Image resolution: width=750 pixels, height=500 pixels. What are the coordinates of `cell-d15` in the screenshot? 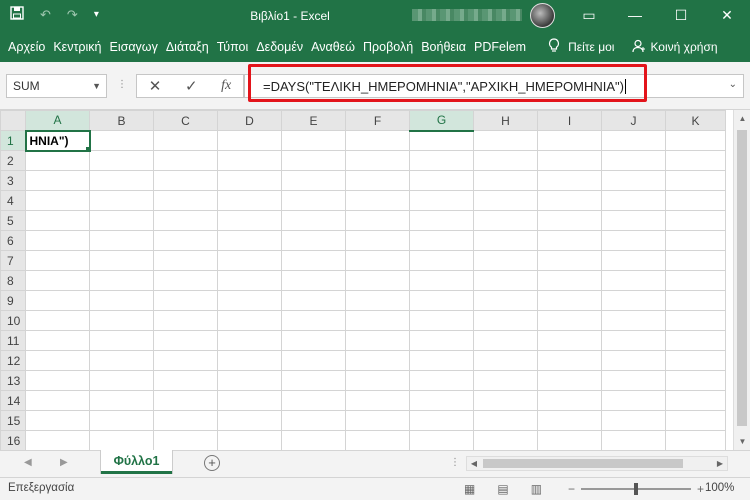 It's located at (249, 420).